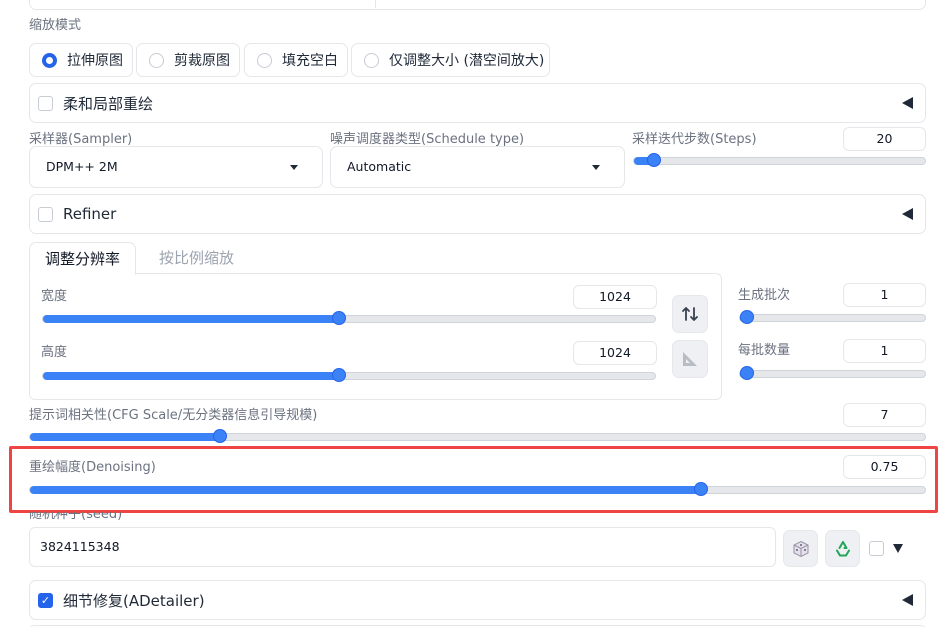 The height and width of the screenshot is (627, 945). I want to click on tab-resize-by: 按比例缩放, so click(196, 258).